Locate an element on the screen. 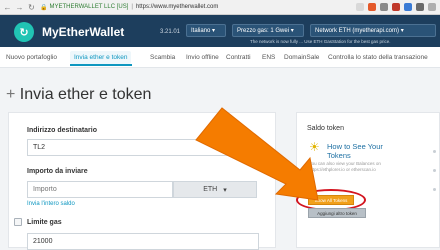  page-title-text: Invia ether e token is located at coordinates (85, 94).